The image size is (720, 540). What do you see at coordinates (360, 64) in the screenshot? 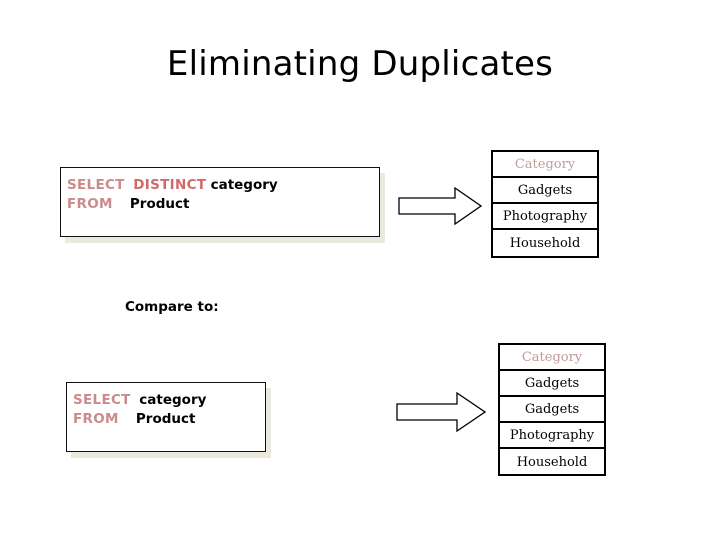
I see `page-title: Eliminating Duplicates` at bounding box center [360, 64].